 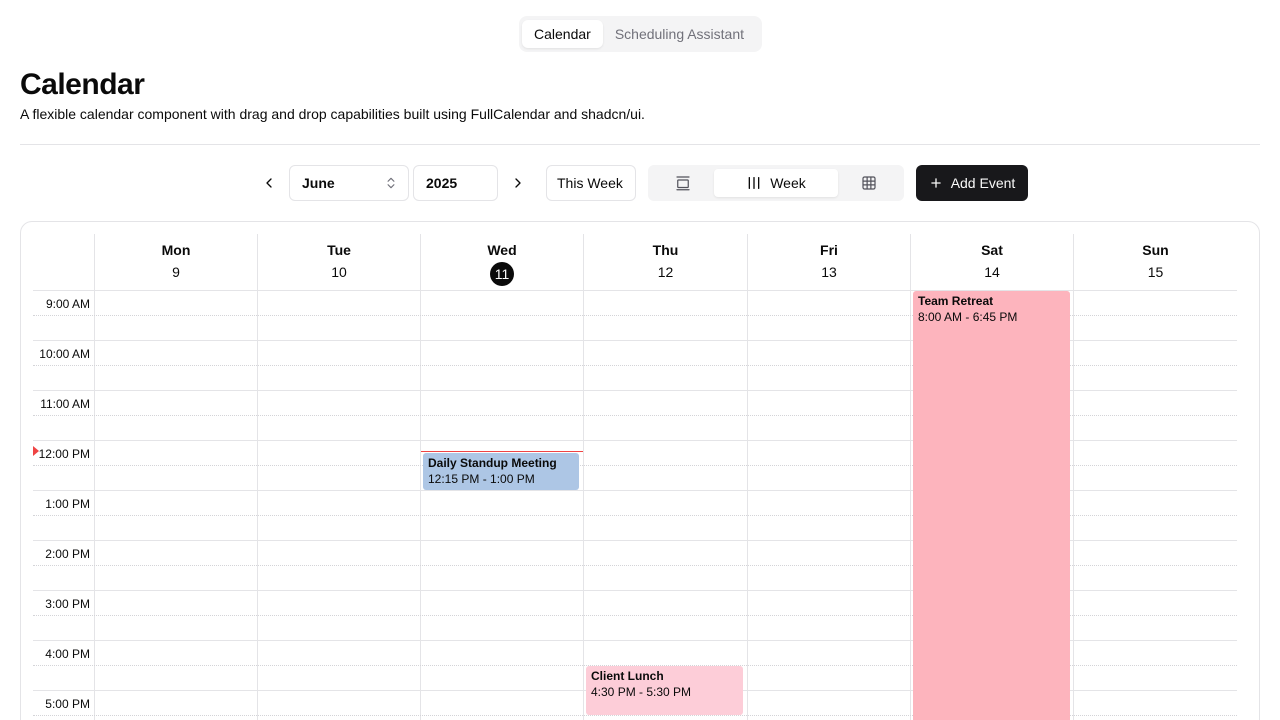 What do you see at coordinates (339, 250) in the screenshot?
I see `day-name: Tue` at bounding box center [339, 250].